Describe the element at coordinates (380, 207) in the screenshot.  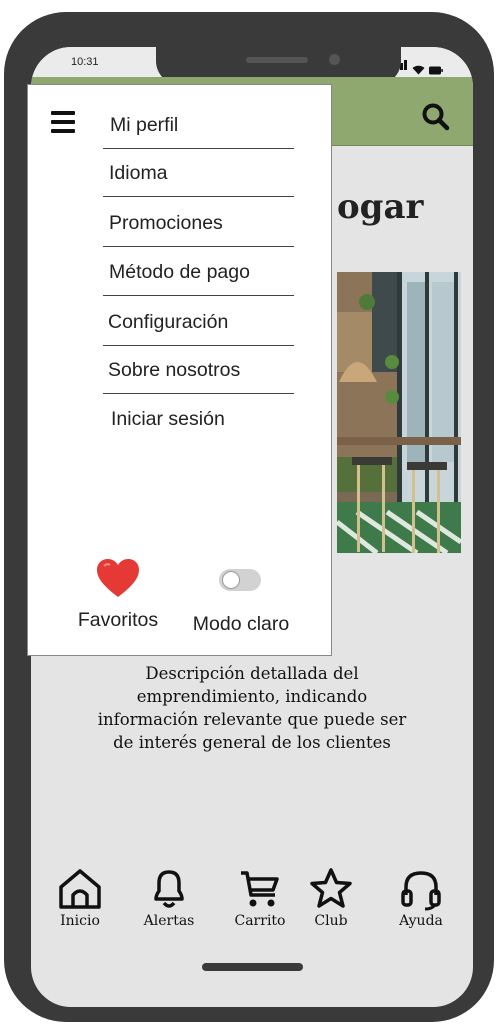
I see `page-title: ogar` at that location.